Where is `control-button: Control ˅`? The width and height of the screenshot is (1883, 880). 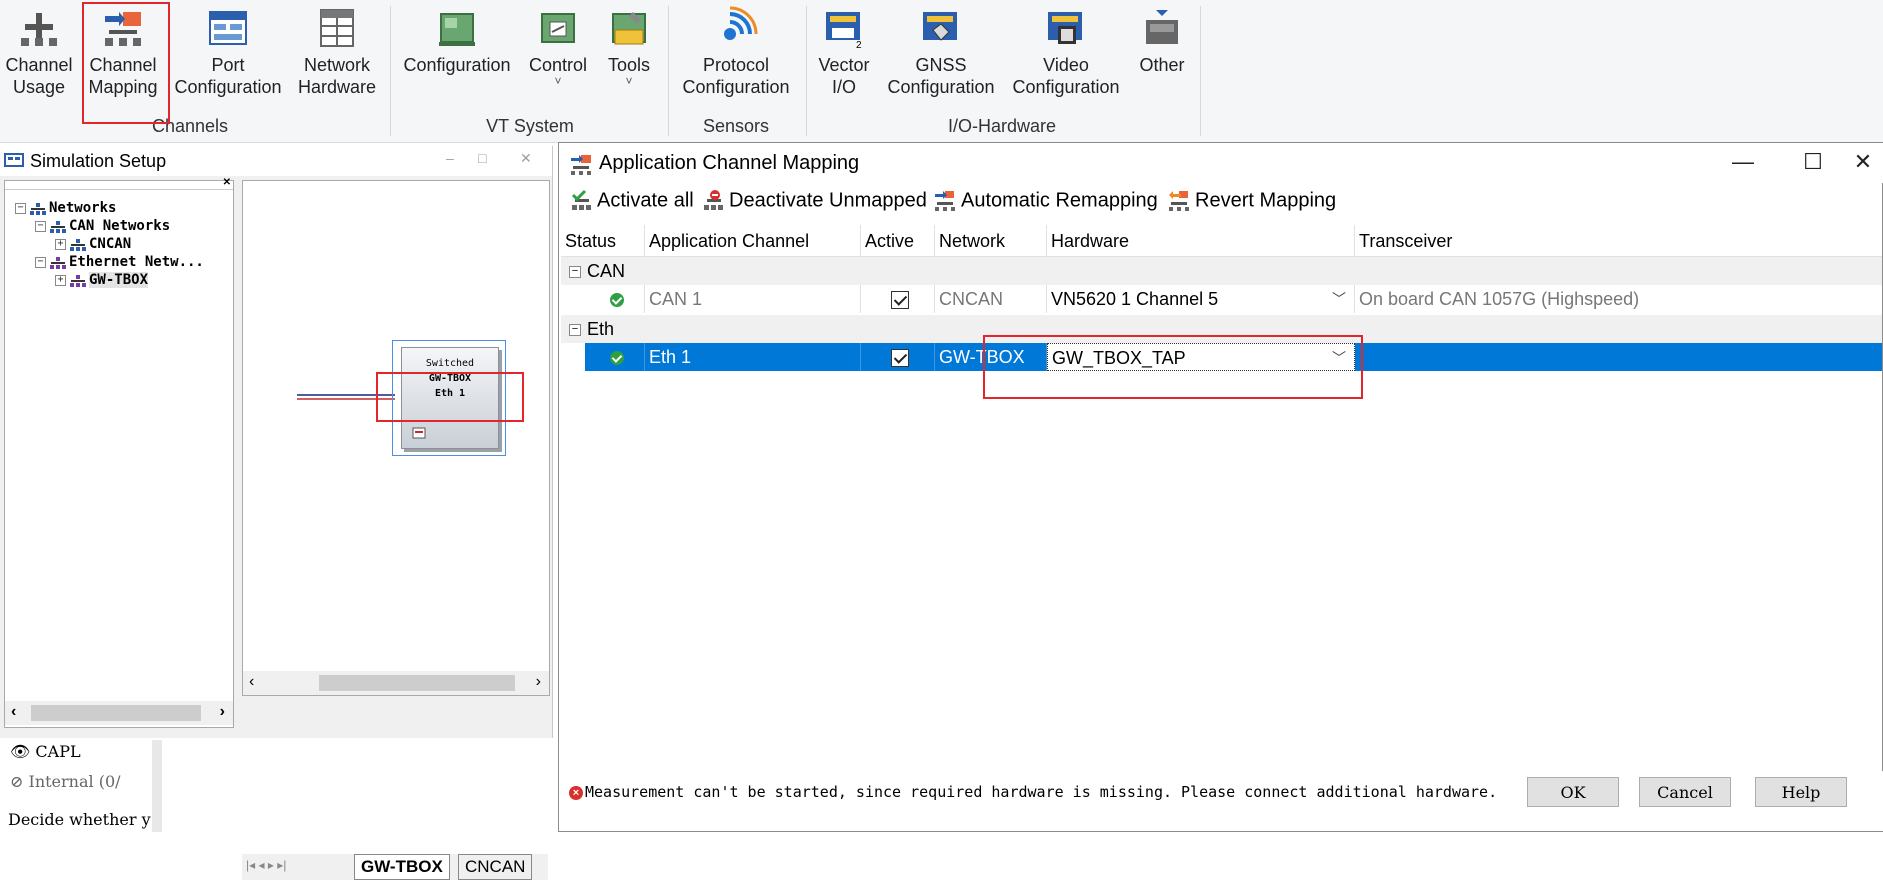
control-button: Control ˅ is located at coordinates (558, 46).